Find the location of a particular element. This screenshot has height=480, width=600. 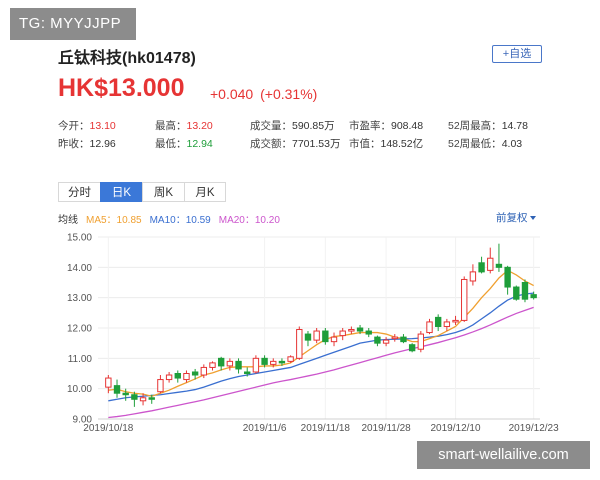

y-tick-label: 11.00 is located at coordinates (80, 359).